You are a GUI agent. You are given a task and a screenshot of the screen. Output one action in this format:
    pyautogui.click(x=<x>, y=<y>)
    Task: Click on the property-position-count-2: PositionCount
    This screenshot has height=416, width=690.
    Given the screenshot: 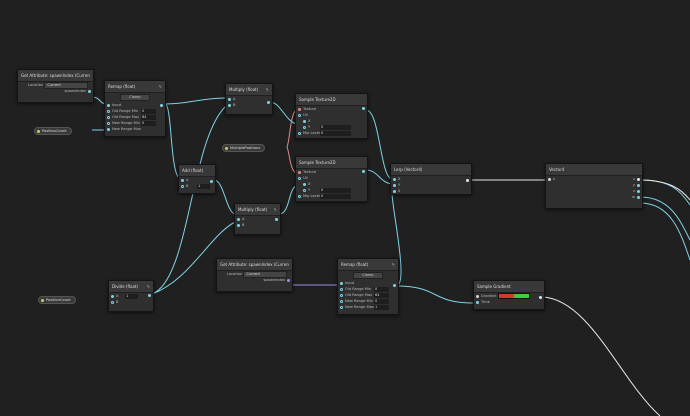 What is the action you would take?
    pyautogui.click(x=57, y=300)
    